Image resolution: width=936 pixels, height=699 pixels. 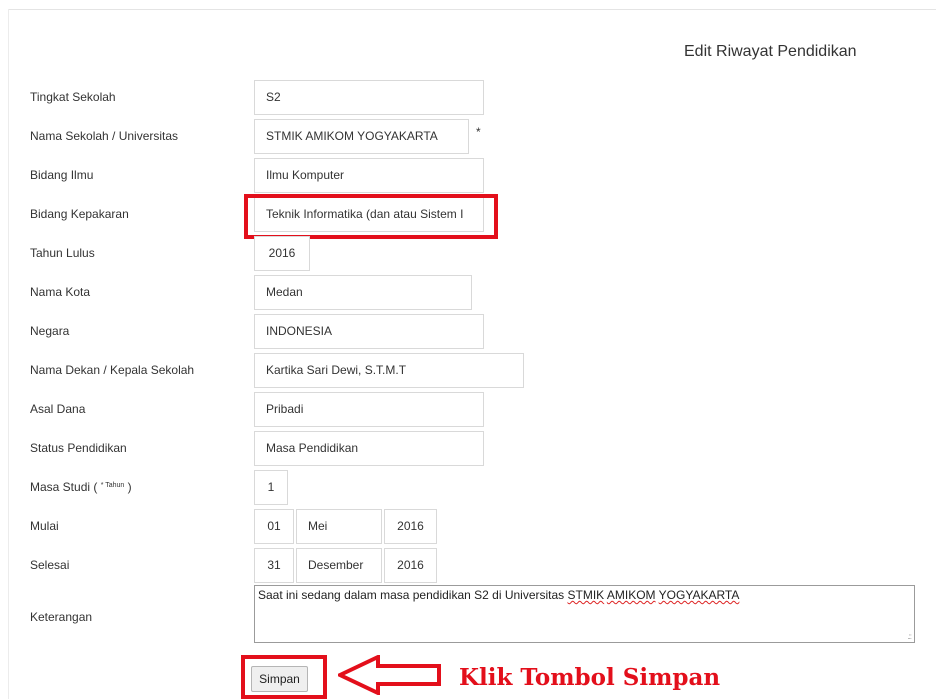 What do you see at coordinates (112, 370) in the screenshot?
I see `nama-dekan-label: Nama Dekan / Kepala Sekolah` at bounding box center [112, 370].